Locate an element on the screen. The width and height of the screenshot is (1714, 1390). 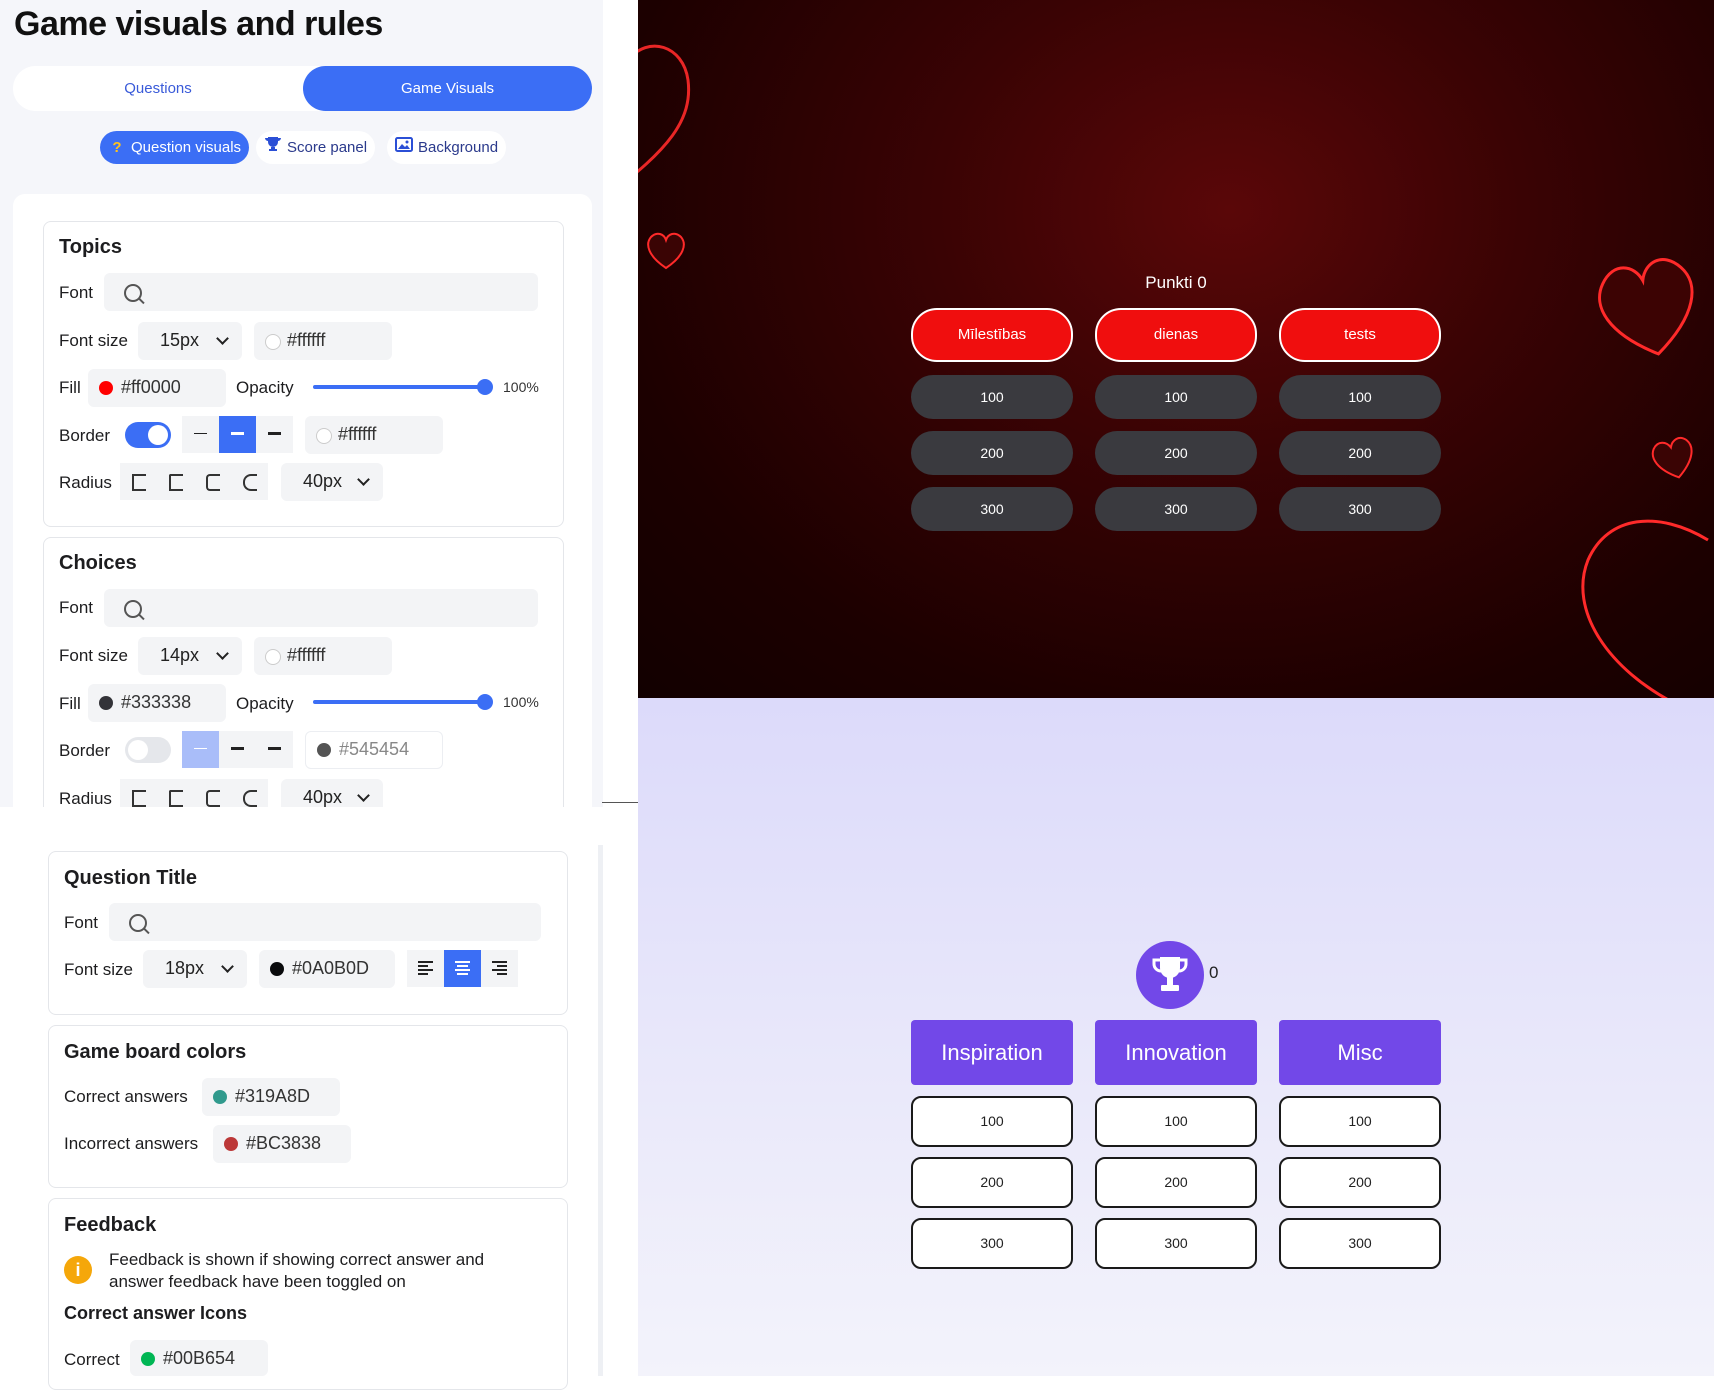
choices-radius-corner-bl is located at coordinates (212, 793).